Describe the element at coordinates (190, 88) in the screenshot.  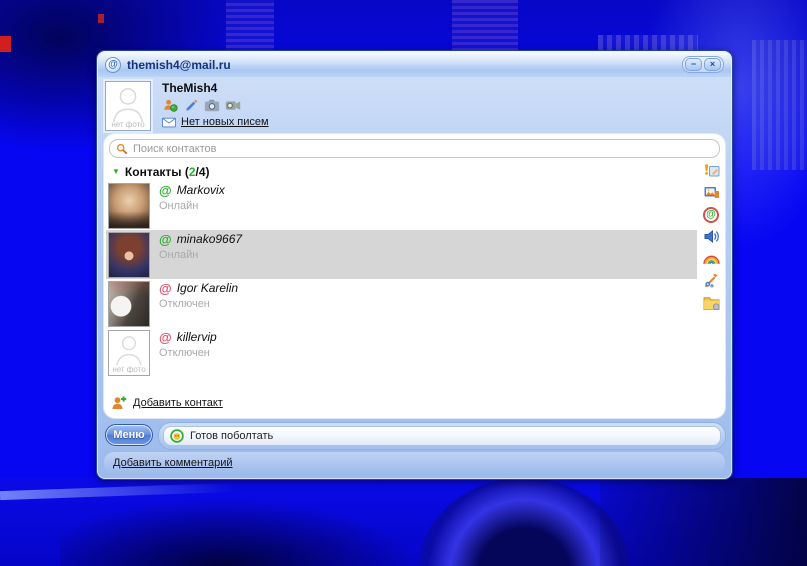
I see `profile-name: TheMish4` at that location.